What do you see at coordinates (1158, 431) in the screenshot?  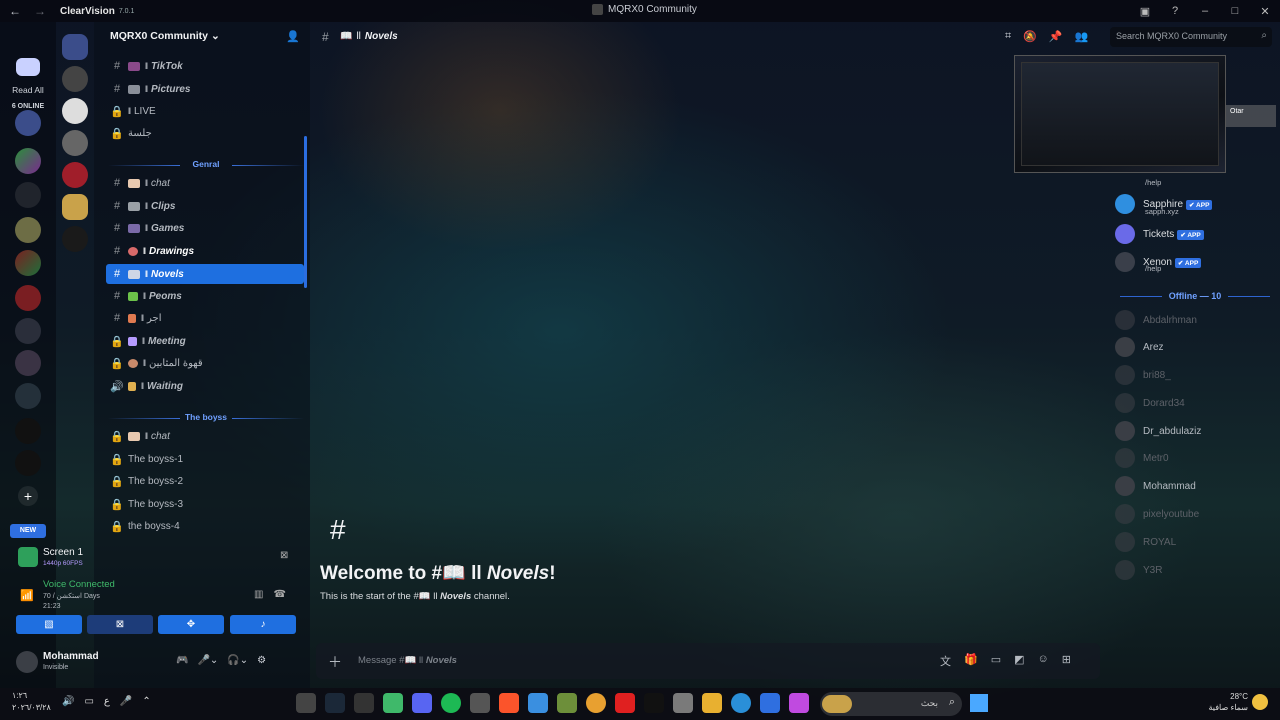 I see `member-offline: Dr_abdulaziz` at bounding box center [1158, 431].